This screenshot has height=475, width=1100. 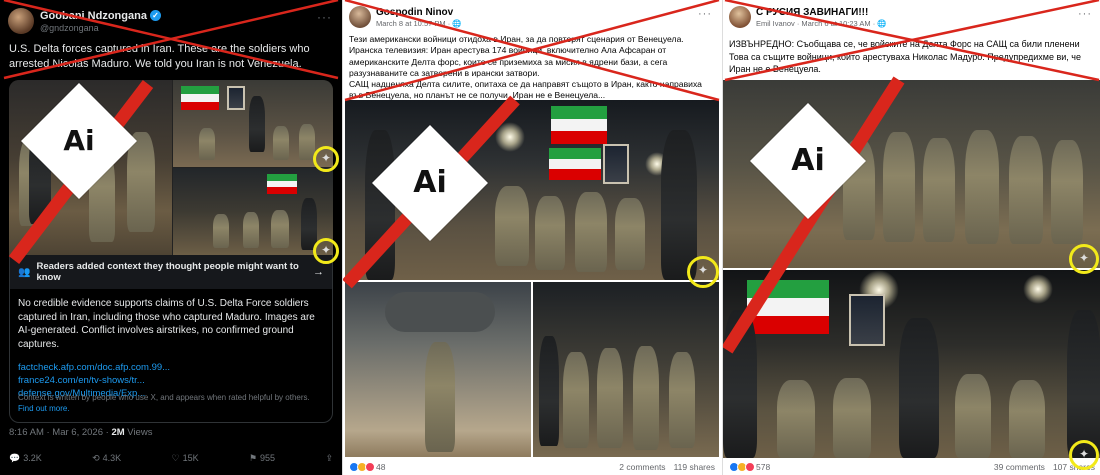 I want to click on x-post-header: Goobani Ndzongana ✓ @gndzongana, so click(x=84, y=21).